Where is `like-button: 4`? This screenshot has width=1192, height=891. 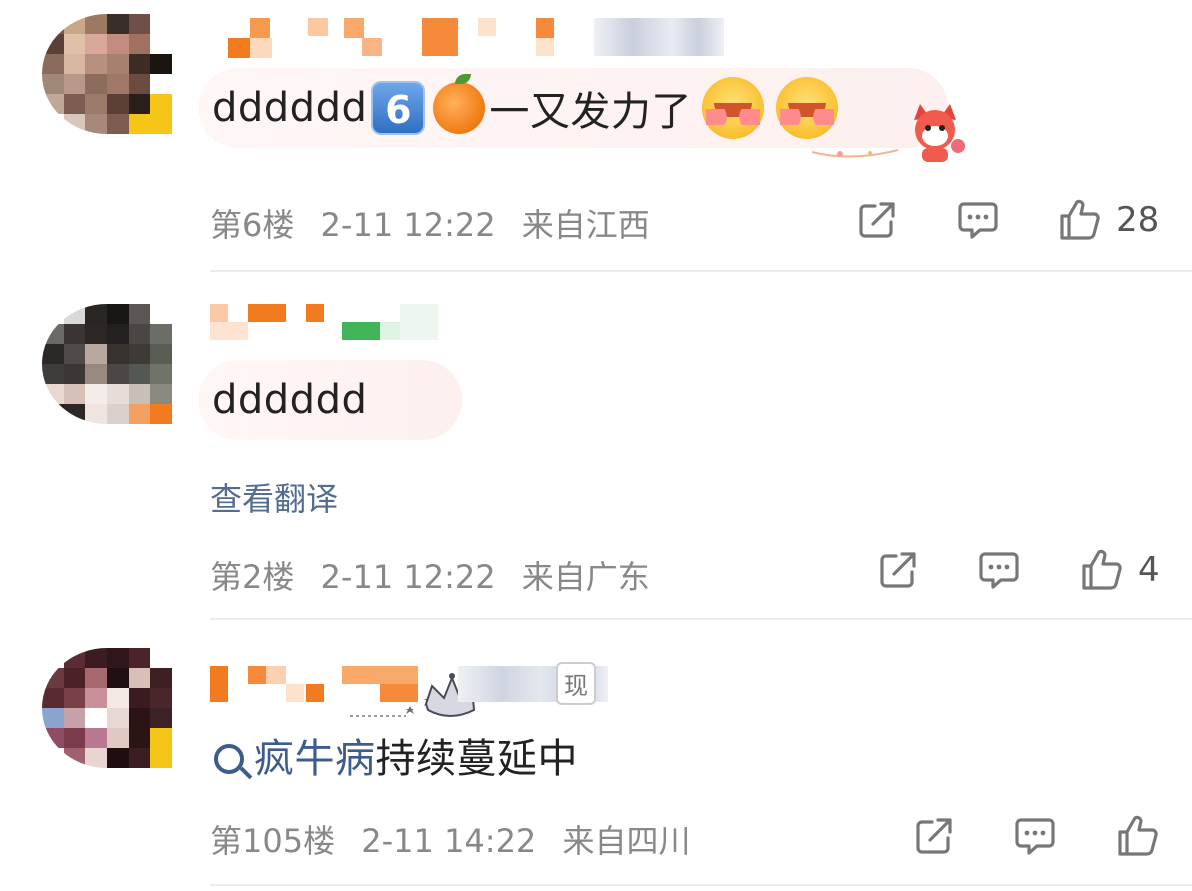 like-button: 4 is located at coordinates (1120, 570).